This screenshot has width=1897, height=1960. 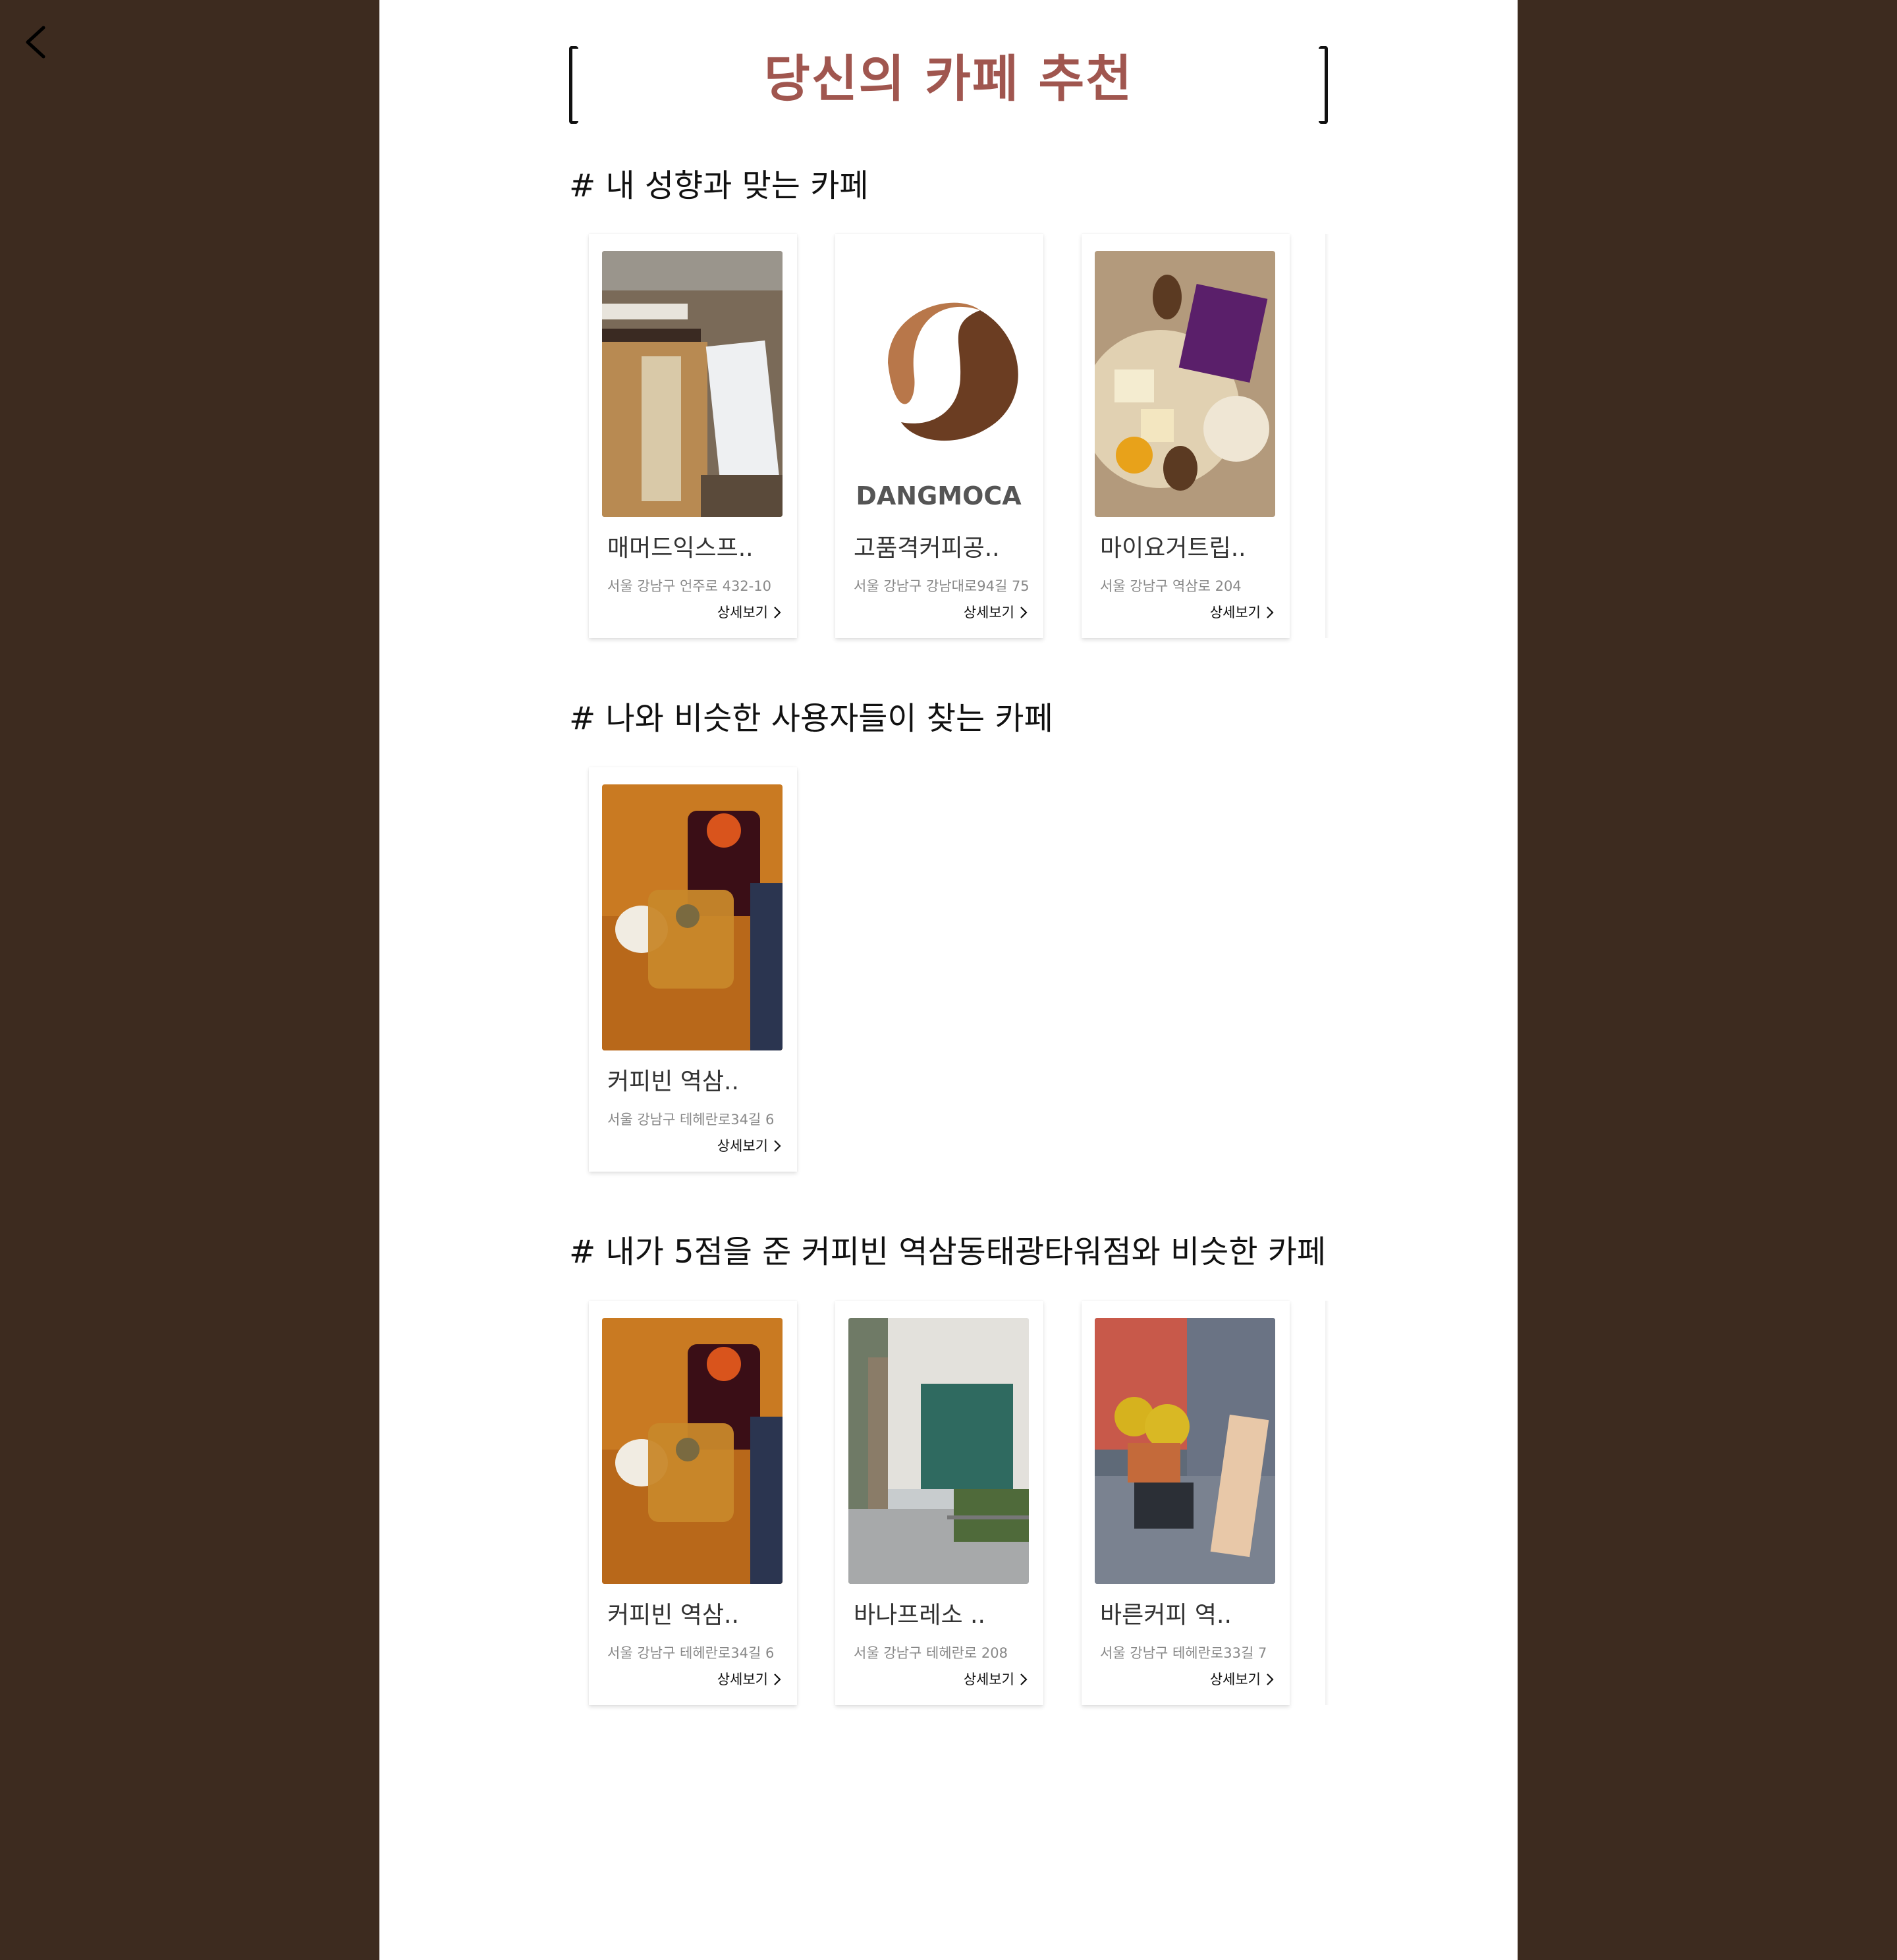 I want to click on cafe-name: 고품격커피공.., so click(x=927, y=548).